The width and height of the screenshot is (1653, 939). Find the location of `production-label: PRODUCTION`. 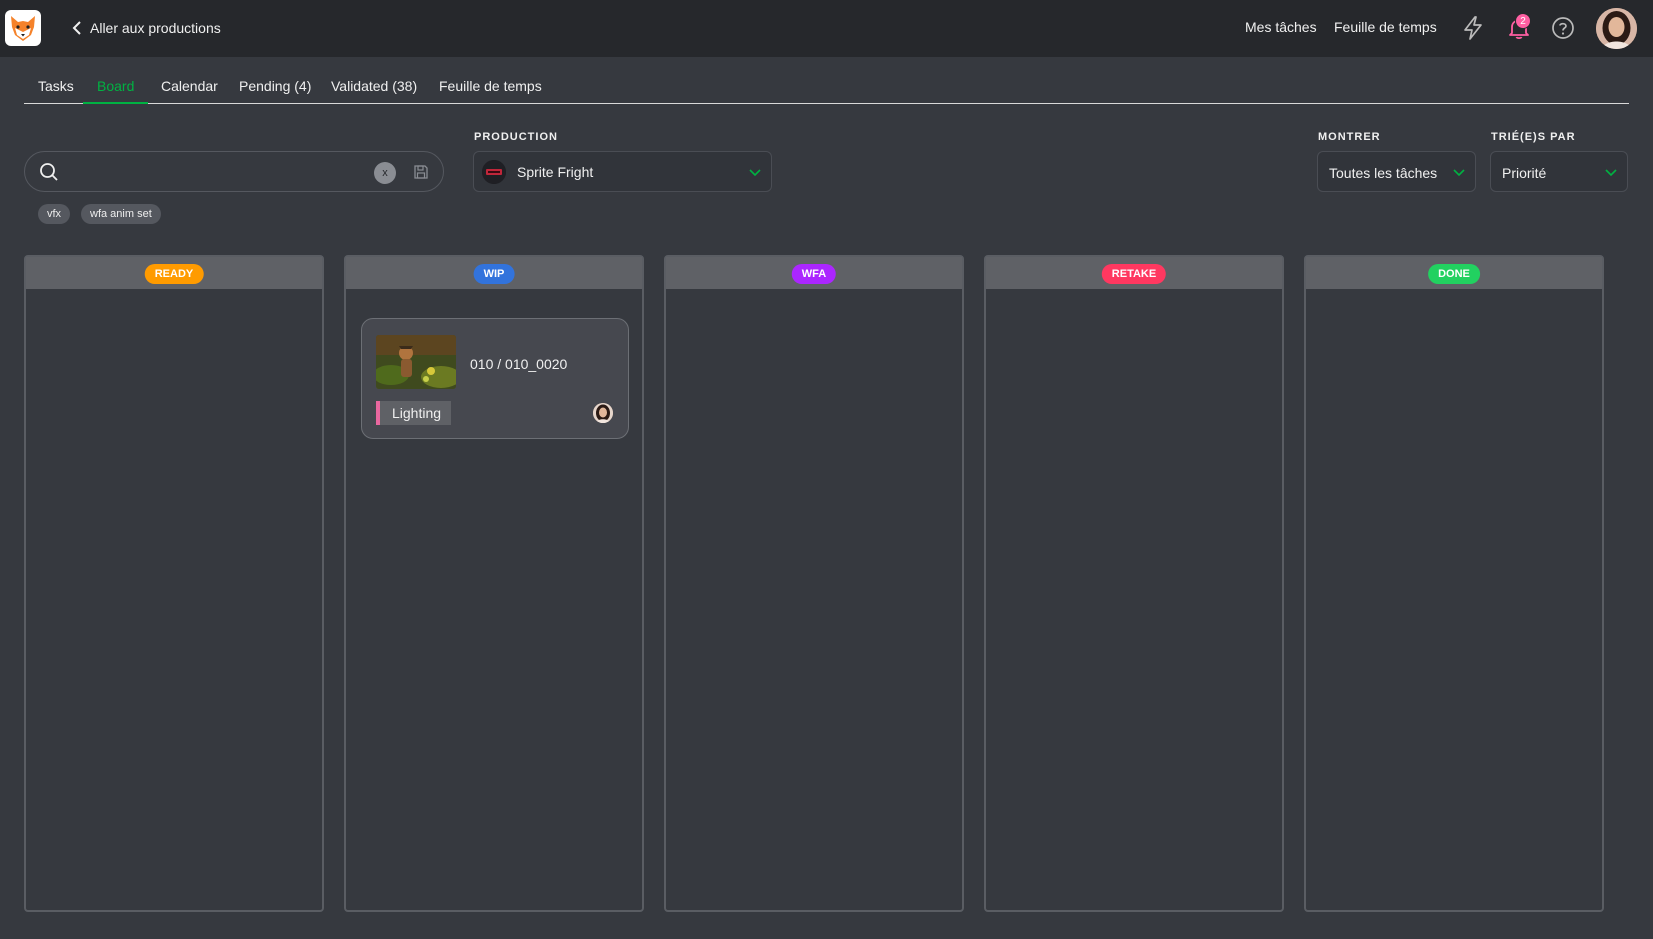

production-label: PRODUCTION is located at coordinates (516, 137).